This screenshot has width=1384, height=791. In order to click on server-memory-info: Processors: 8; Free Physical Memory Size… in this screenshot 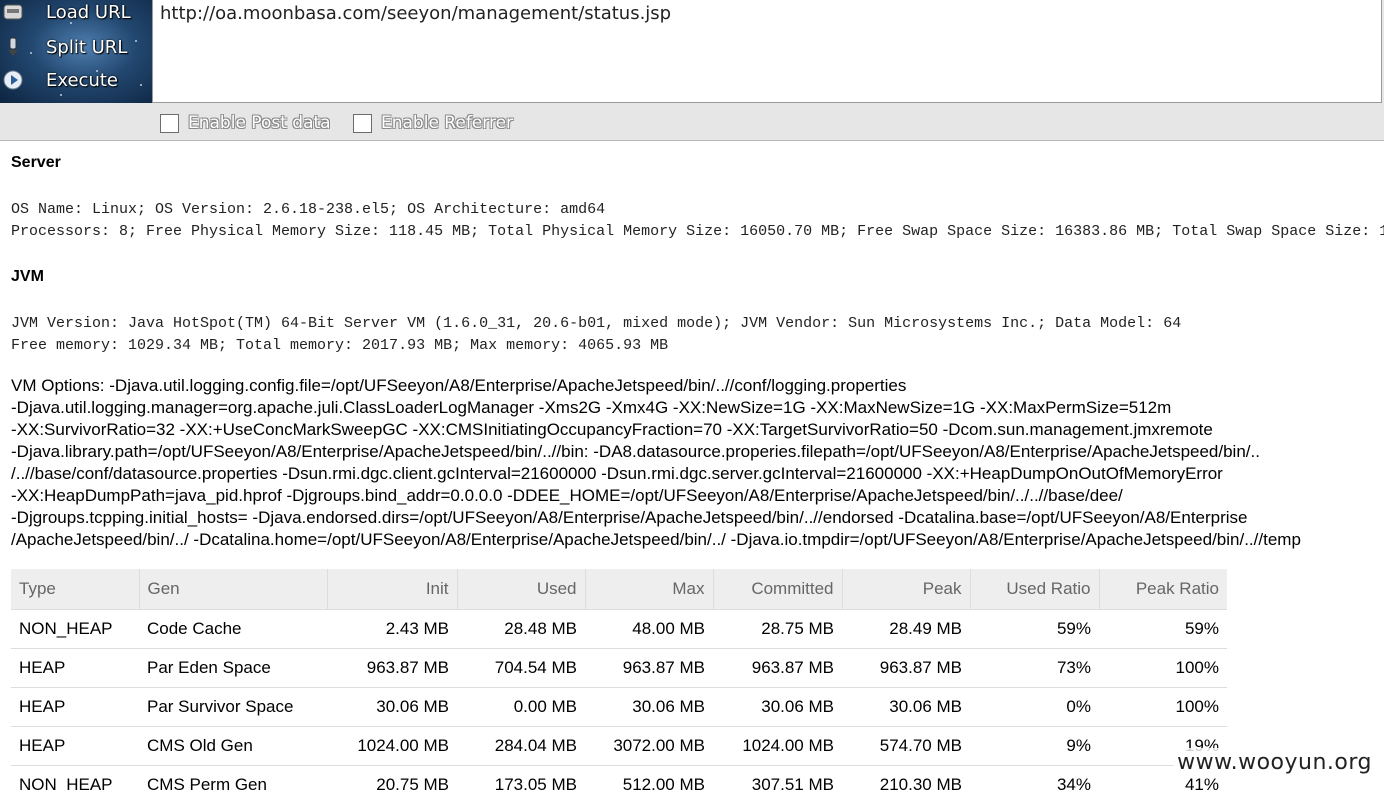, I will do `click(697, 231)`.